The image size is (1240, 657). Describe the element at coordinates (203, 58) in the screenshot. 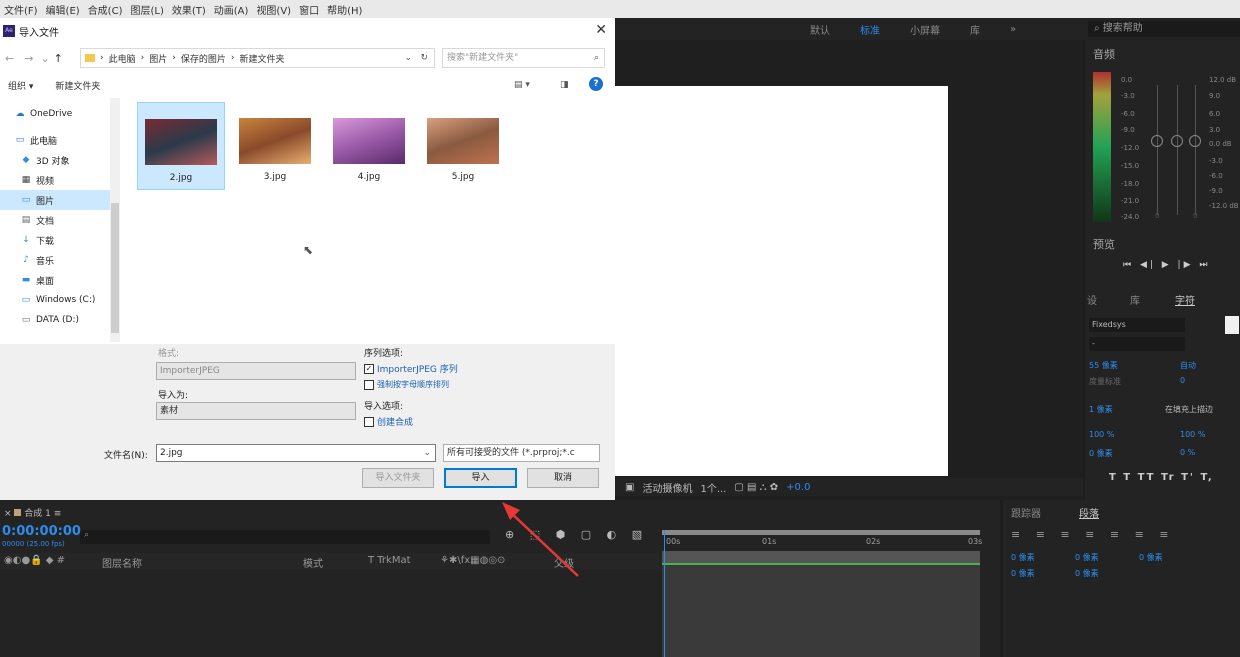

I see `breadcrumb-item: 保存的图片` at that location.